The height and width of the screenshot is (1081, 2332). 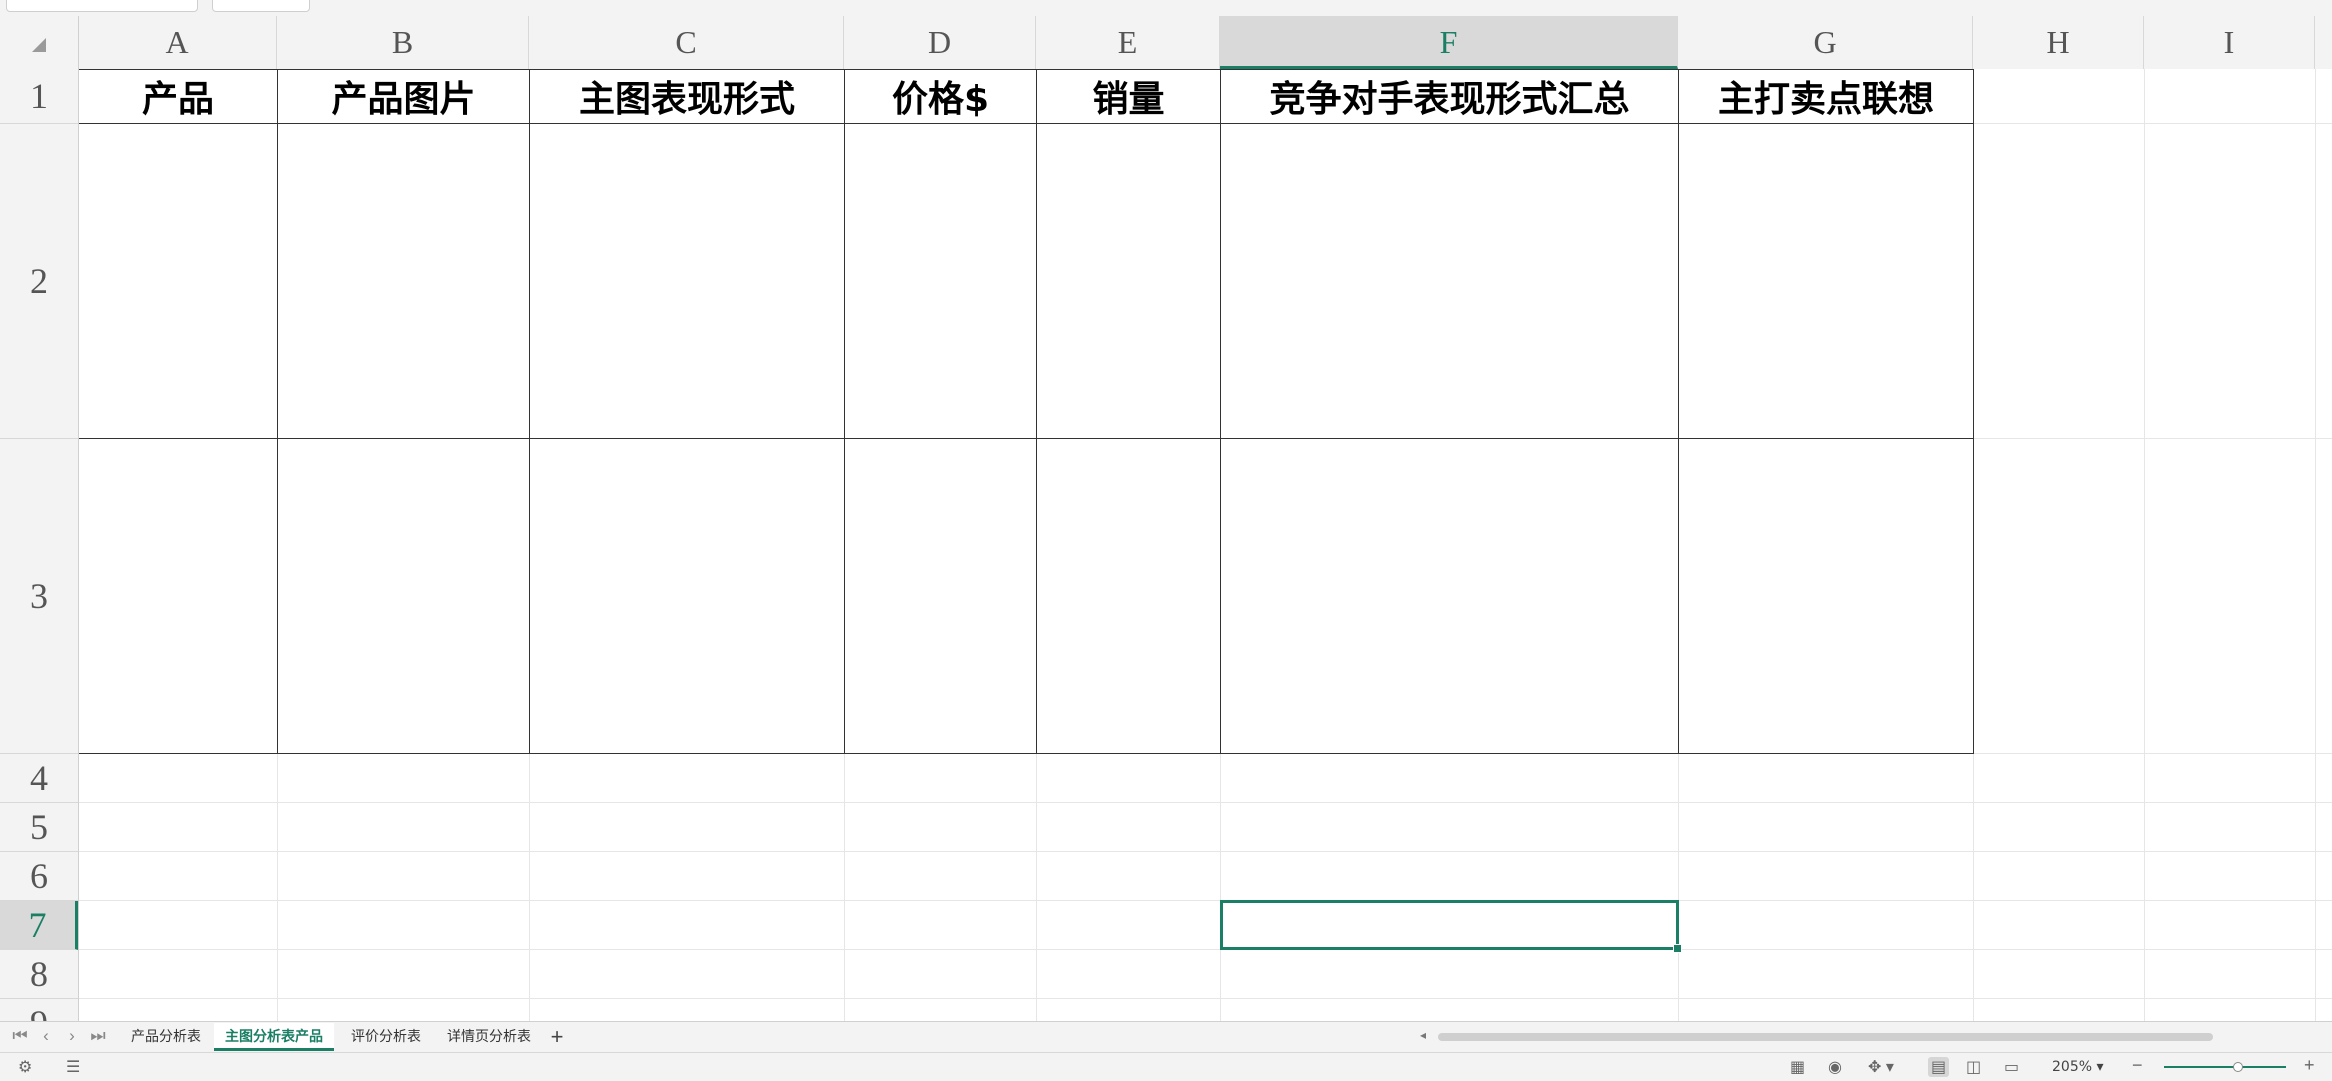 I want to click on active-cell-f7, so click(x=1451, y=926).